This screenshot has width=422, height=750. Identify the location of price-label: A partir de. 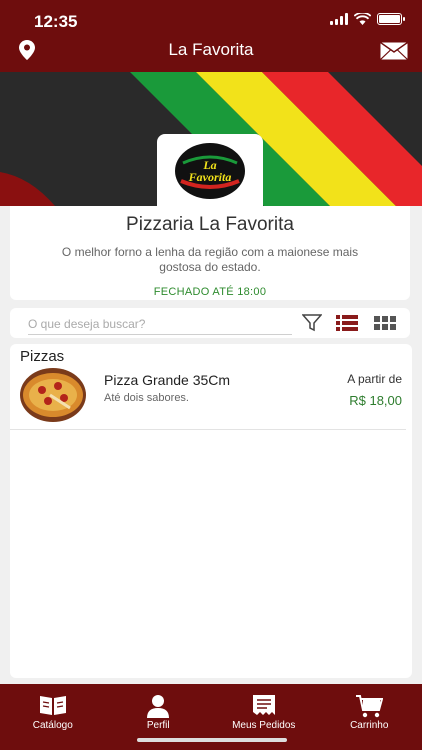
(374, 379).